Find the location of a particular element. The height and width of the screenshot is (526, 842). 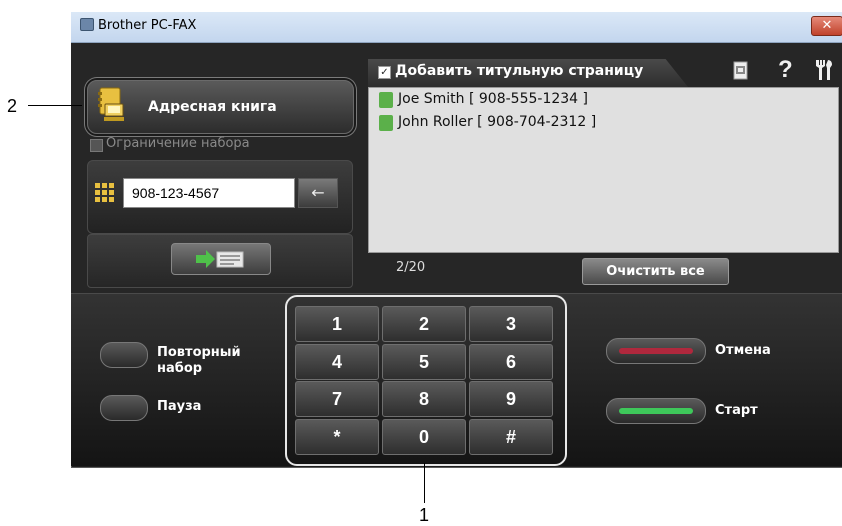

cover-page-settings-icon is located at coordinates (741, 71).